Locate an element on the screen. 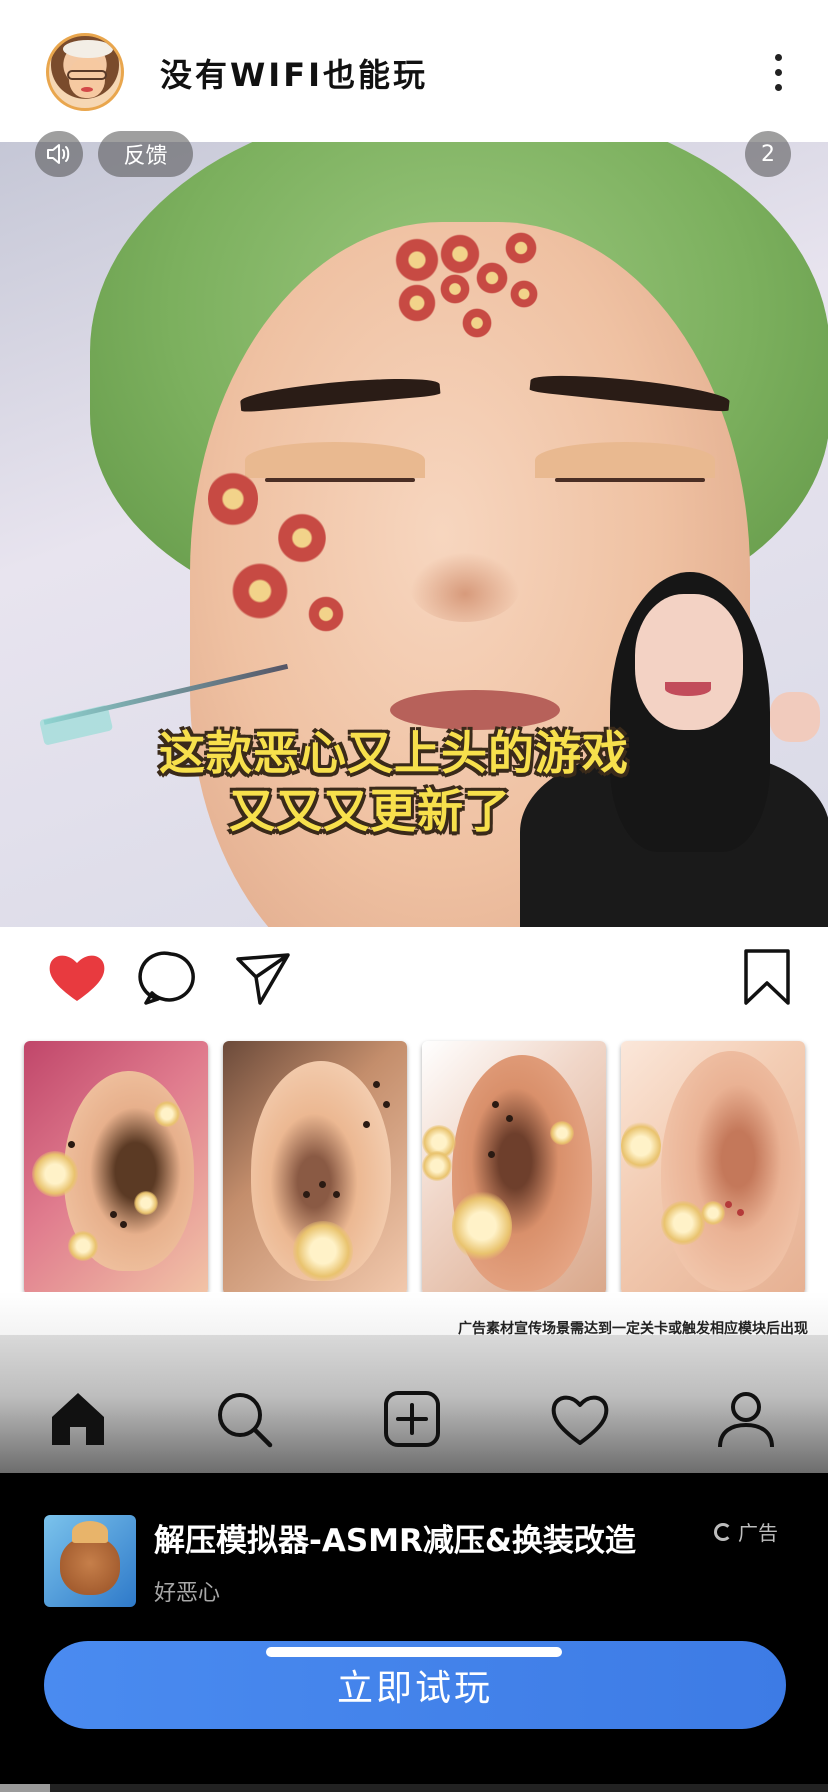 The width and height of the screenshot is (828, 1792). bookmark-icon is located at coordinates (767, 978).